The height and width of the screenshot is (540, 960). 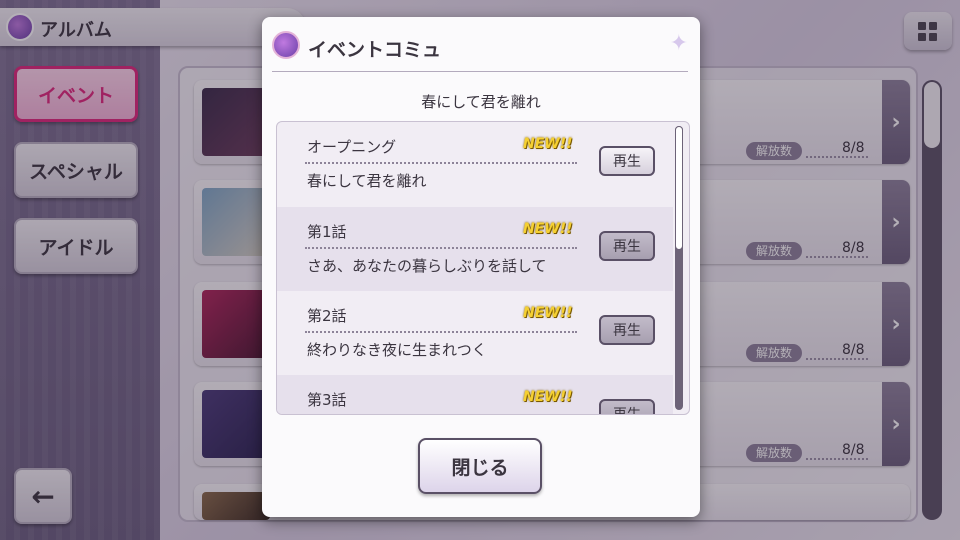 What do you see at coordinates (475, 164) in the screenshot?
I see `episode-row: オープニング NEW!! 春にして君を離れ 再生` at bounding box center [475, 164].